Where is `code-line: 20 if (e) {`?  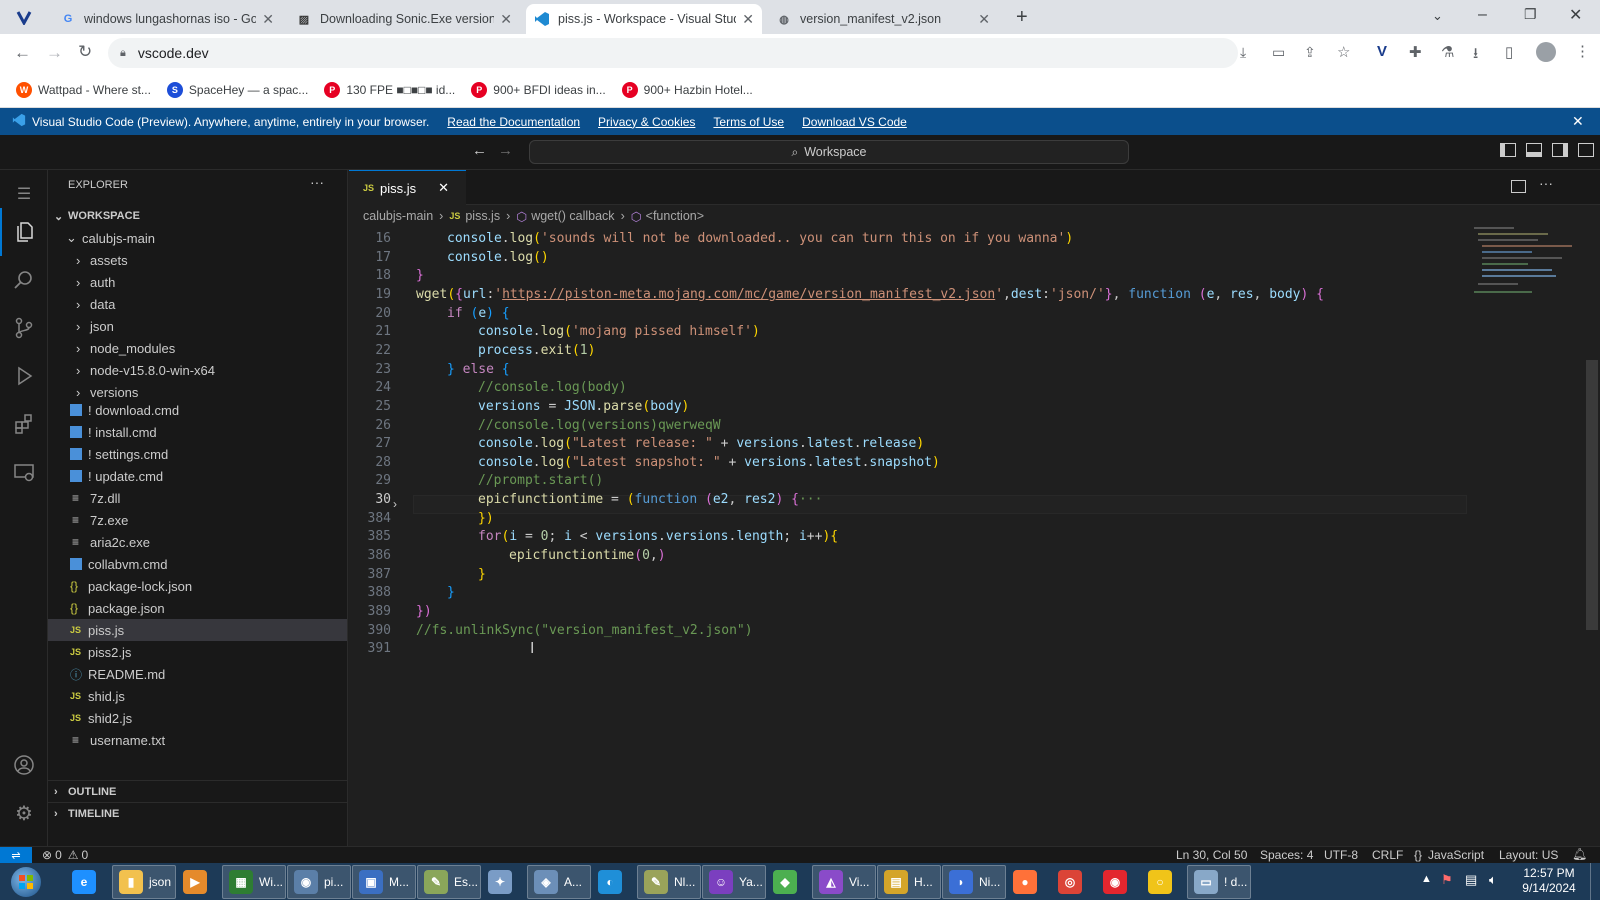 code-line: 20 if (e) { is located at coordinates (909, 313).